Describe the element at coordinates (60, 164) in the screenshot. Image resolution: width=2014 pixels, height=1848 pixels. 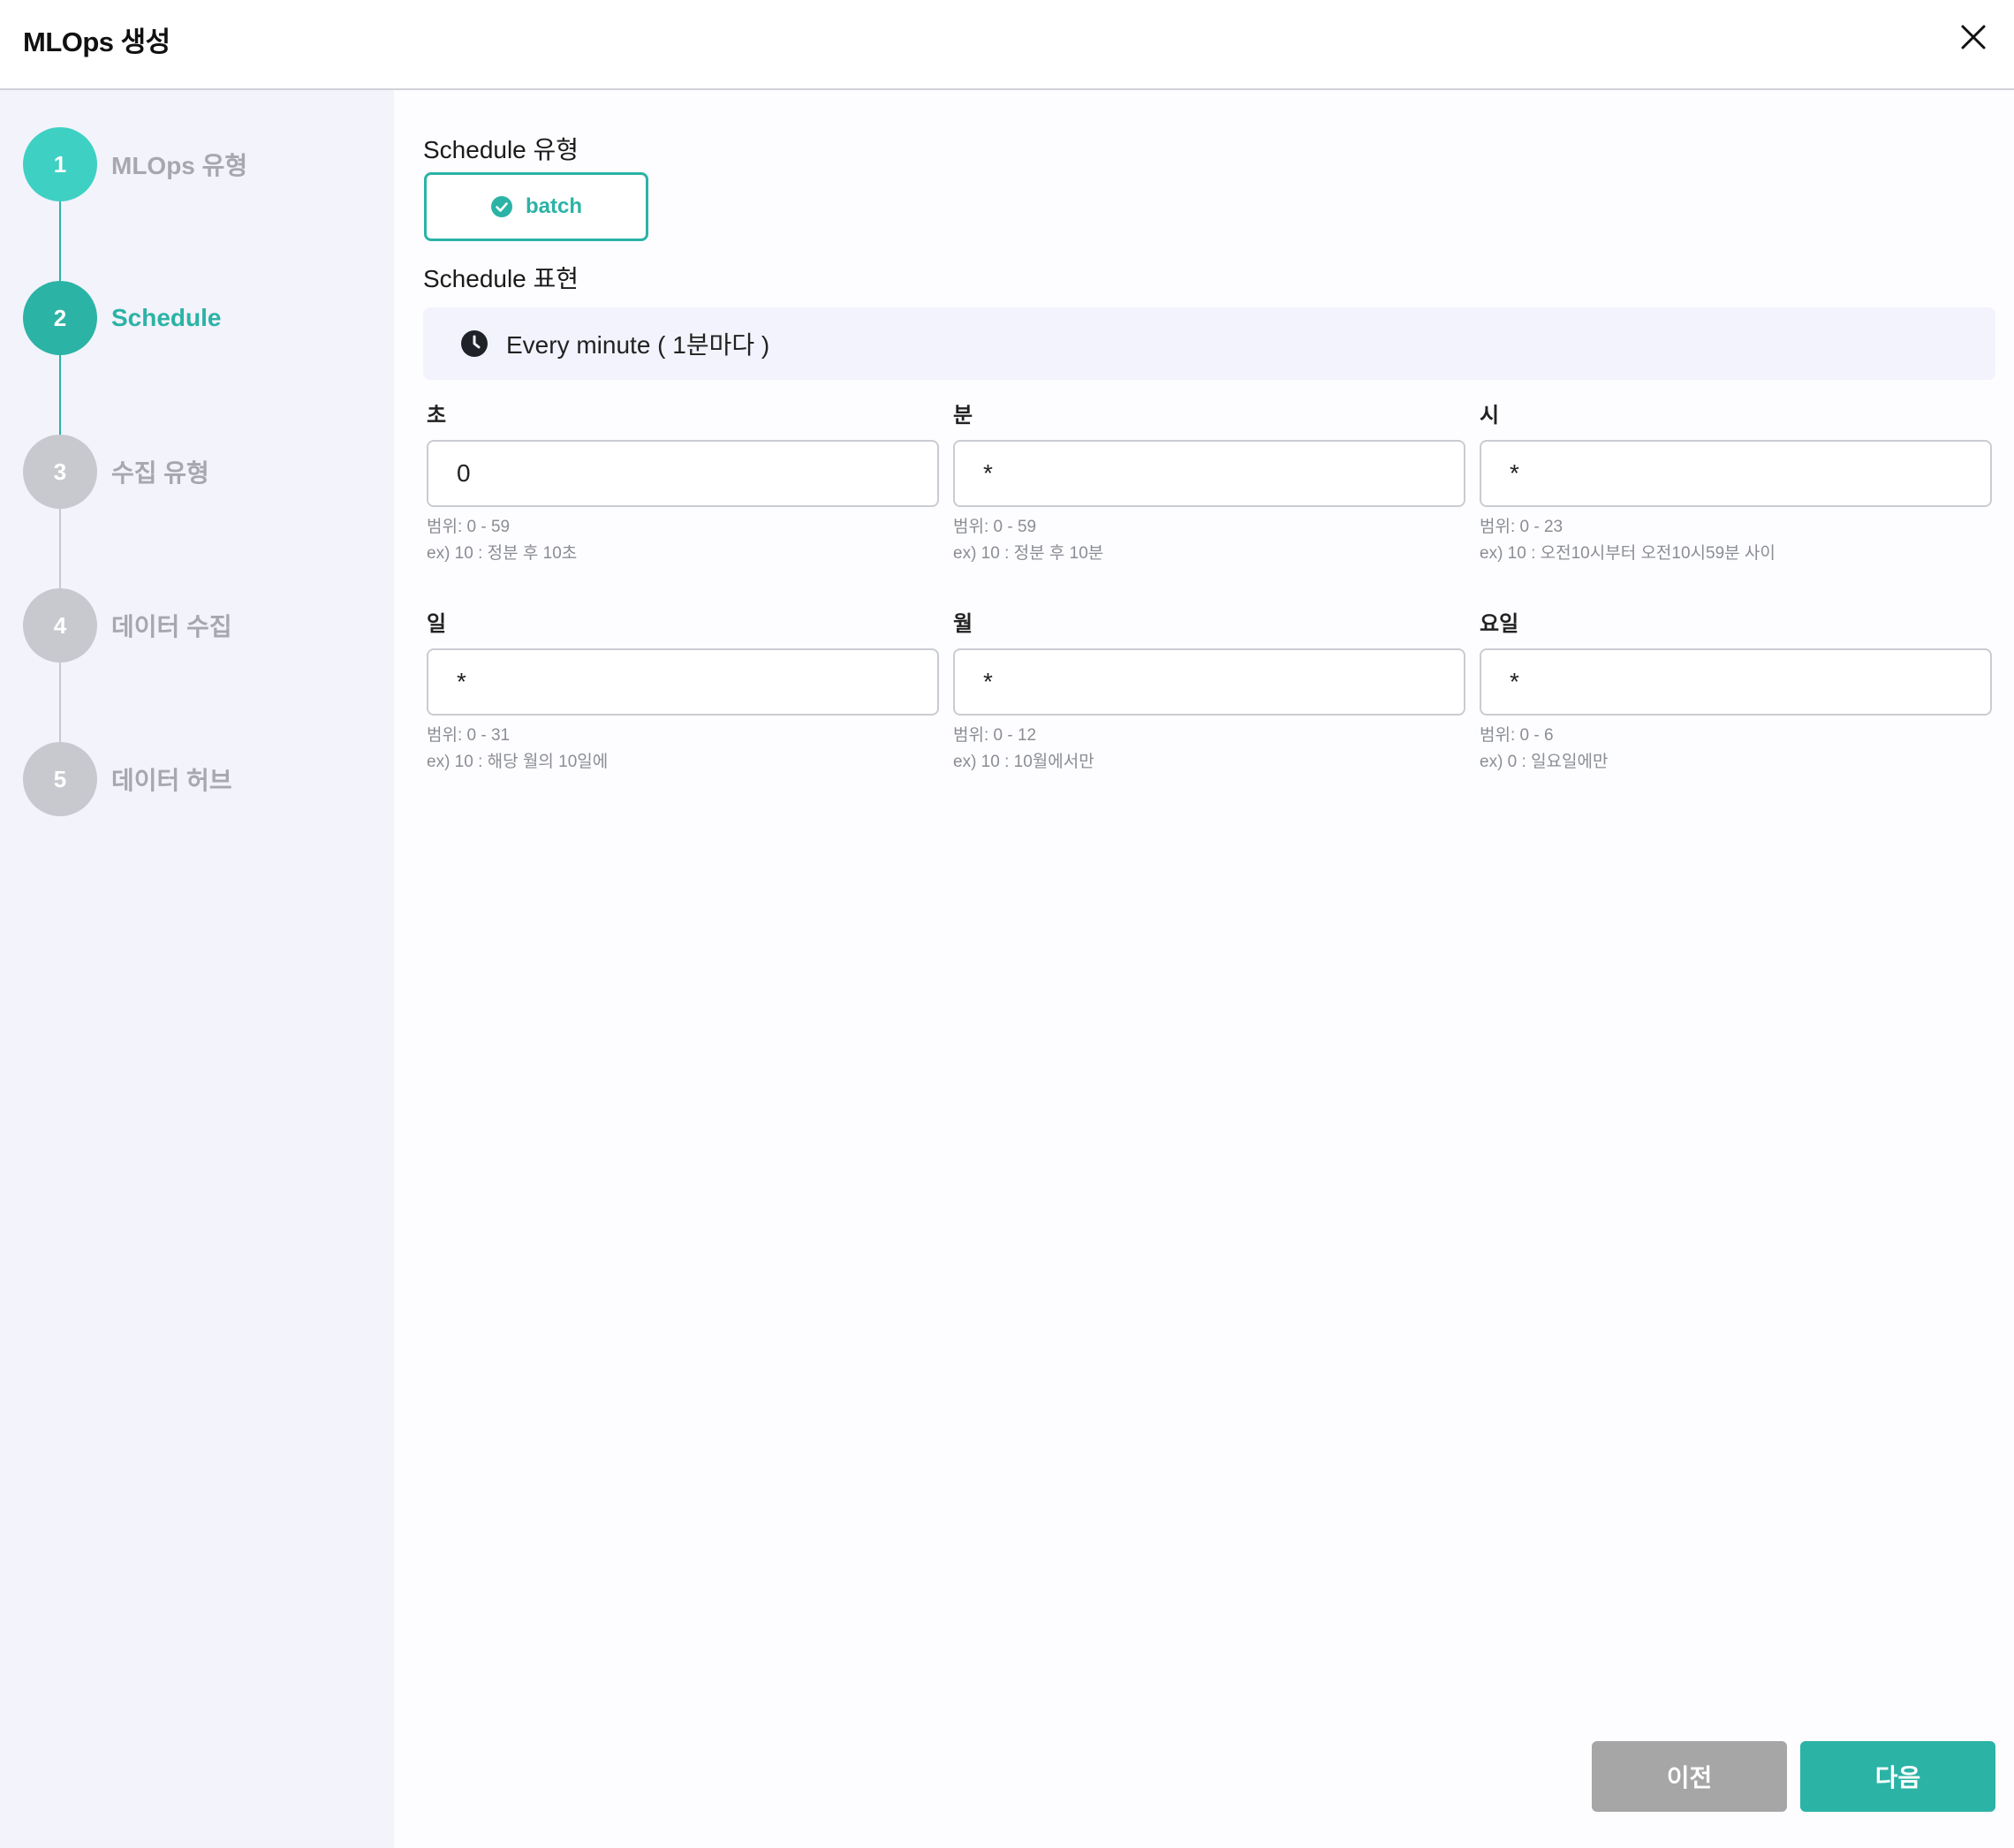
I see `step-number: 1` at that location.